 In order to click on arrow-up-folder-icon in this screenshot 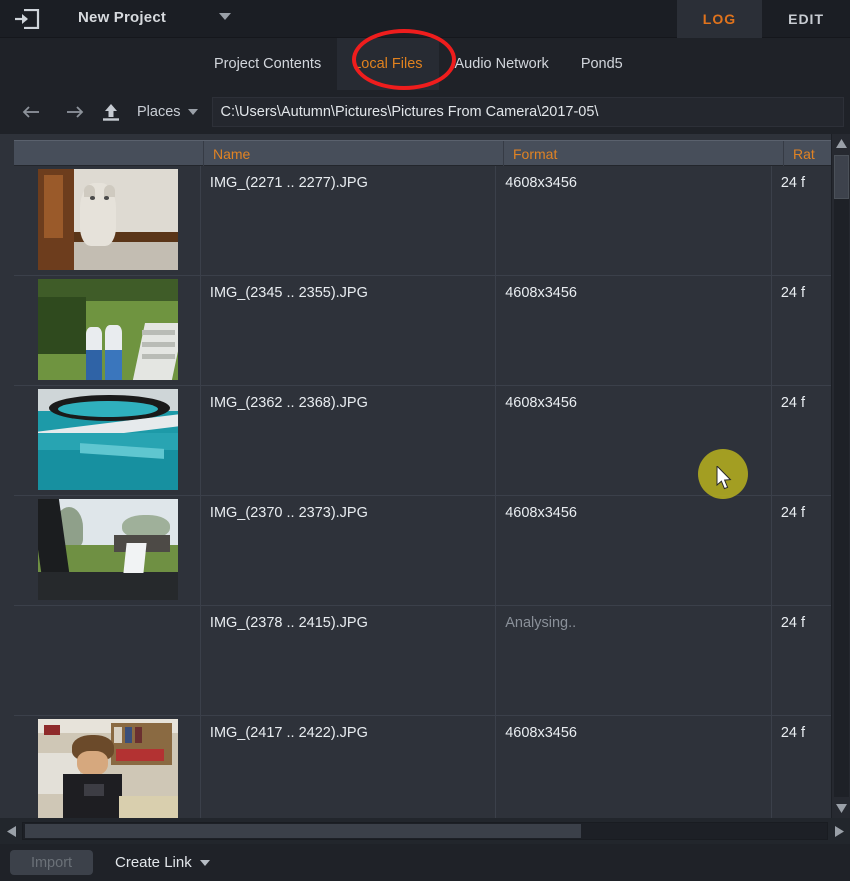, I will do `click(111, 112)`.